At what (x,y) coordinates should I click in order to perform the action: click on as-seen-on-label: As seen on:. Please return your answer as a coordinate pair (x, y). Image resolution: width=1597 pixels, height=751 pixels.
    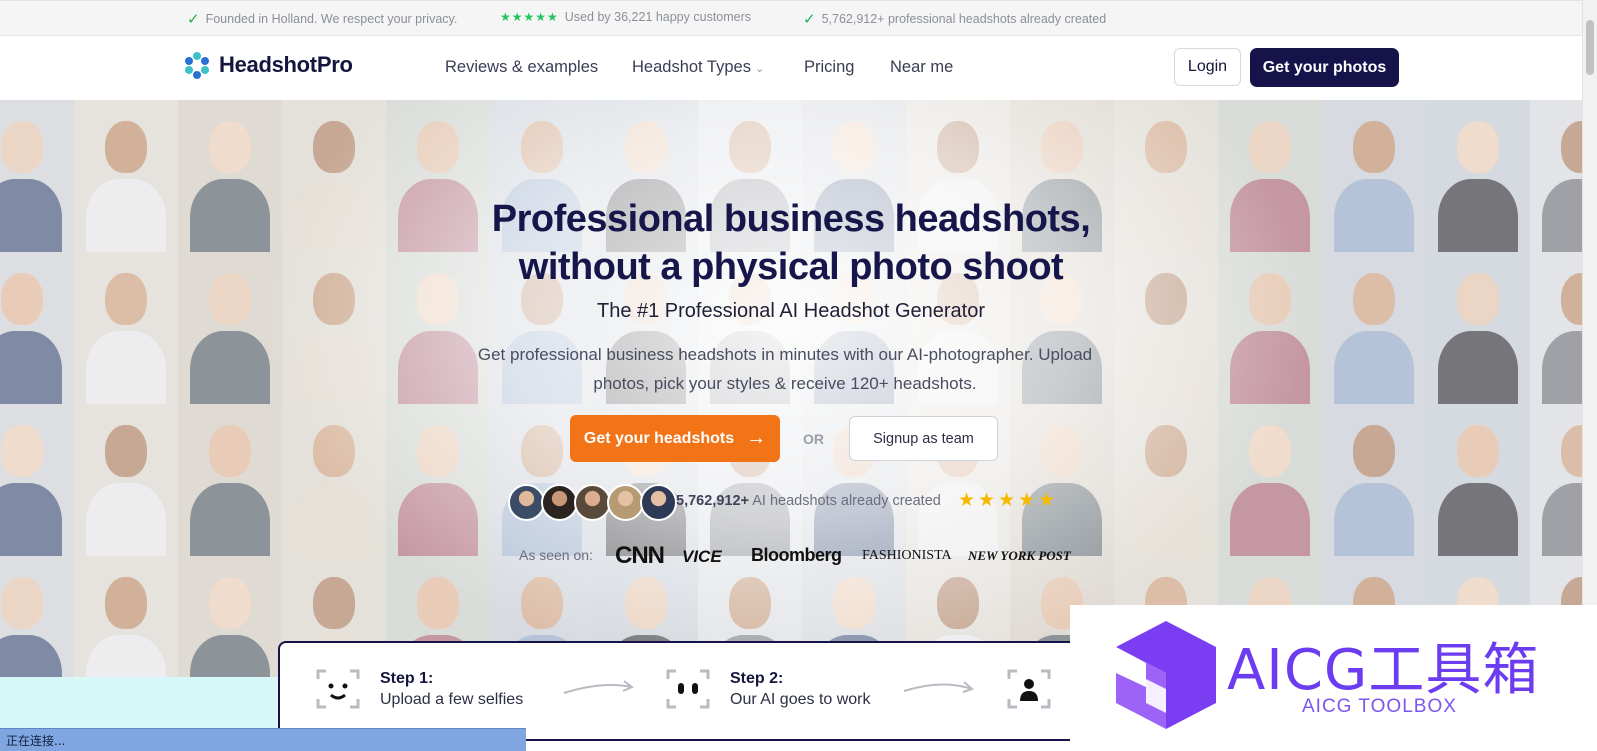
    Looking at the image, I should click on (556, 555).